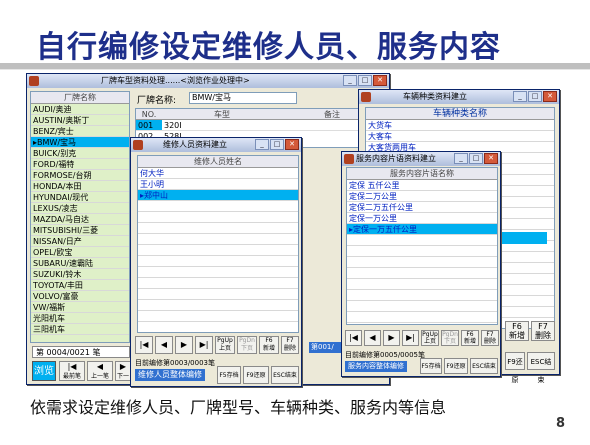 The image size is (590, 445). What do you see at coordinates (541, 368) in the screenshot?
I see `vehicle-exit-button: ESC结束` at bounding box center [541, 368].